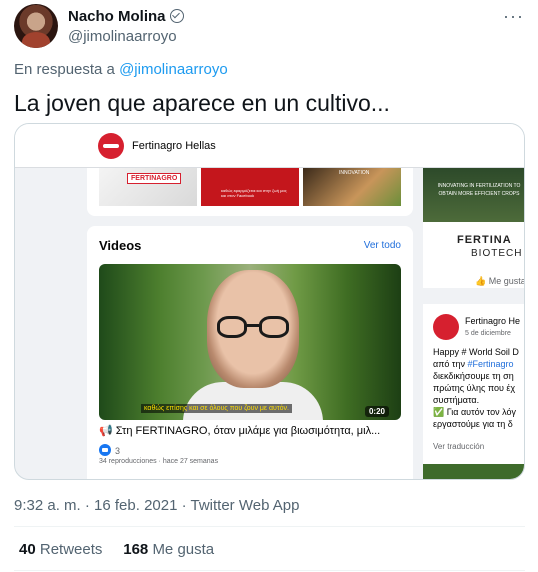  What do you see at coordinates (176, 16) in the screenshot?
I see `verified-icon` at bounding box center [176, 16].